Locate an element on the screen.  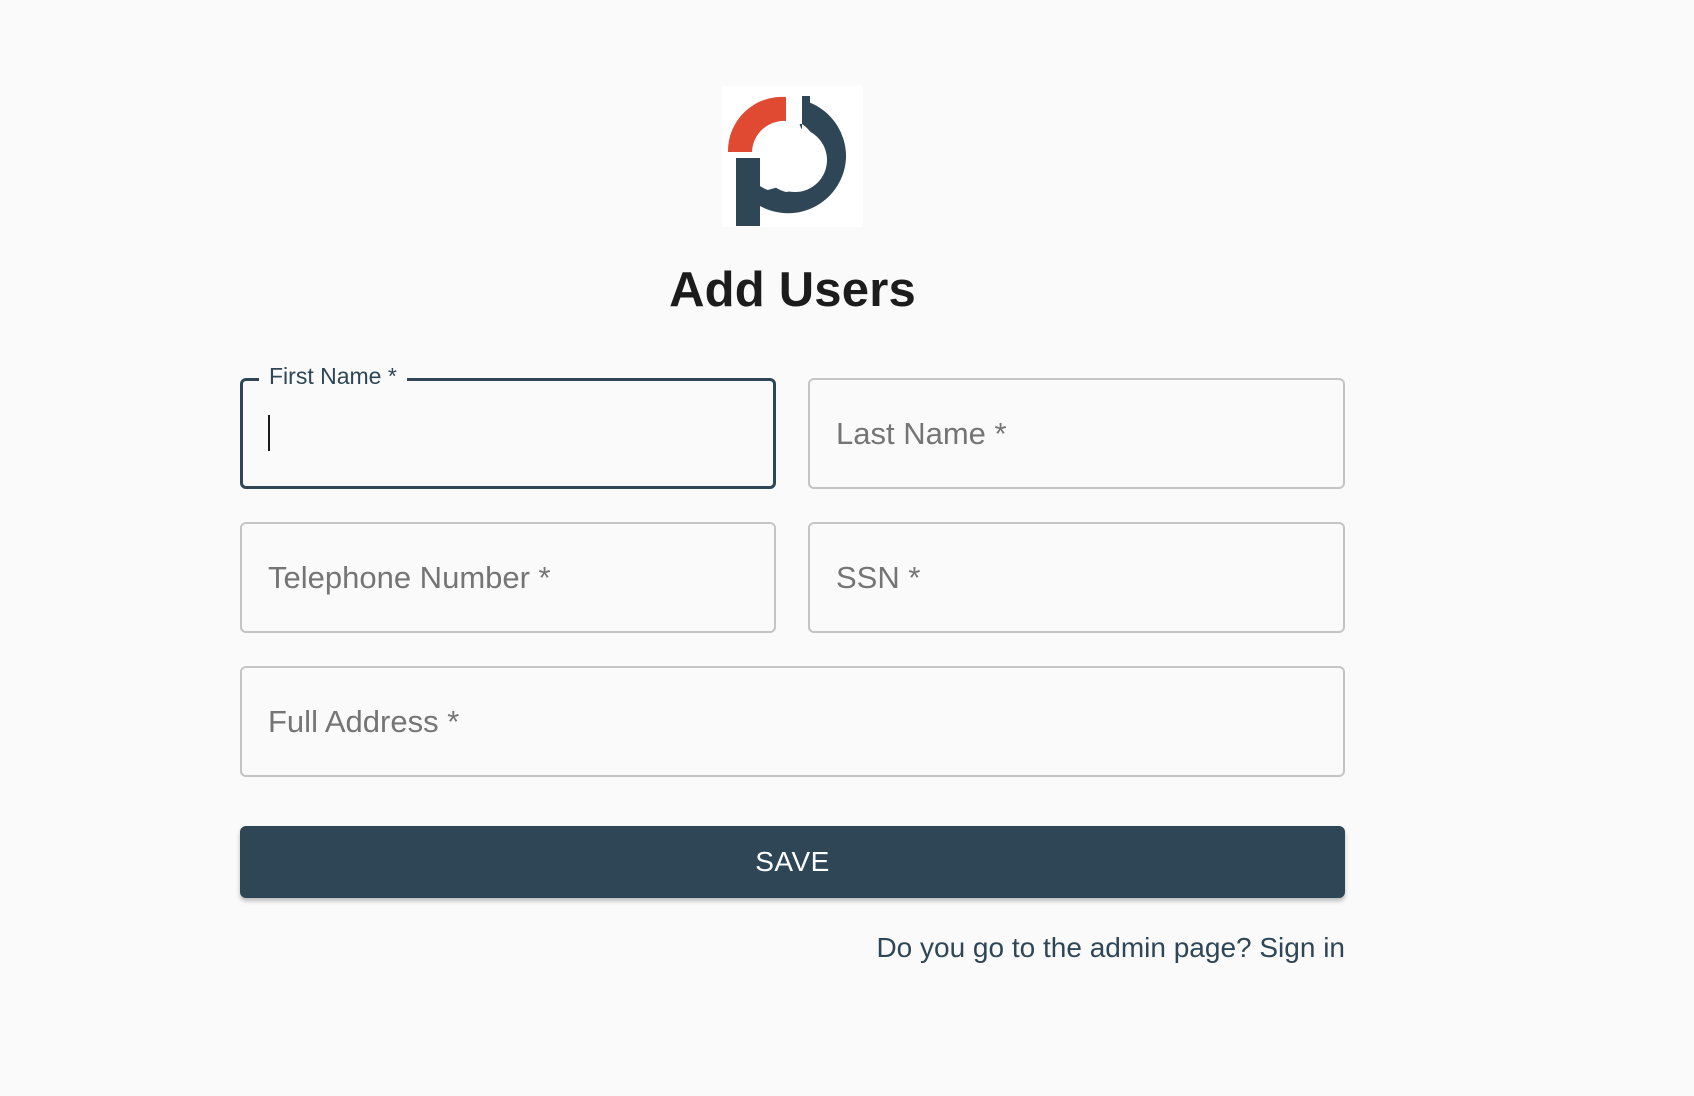
first-name-label: First Name * is located at coordinates (333, 376).